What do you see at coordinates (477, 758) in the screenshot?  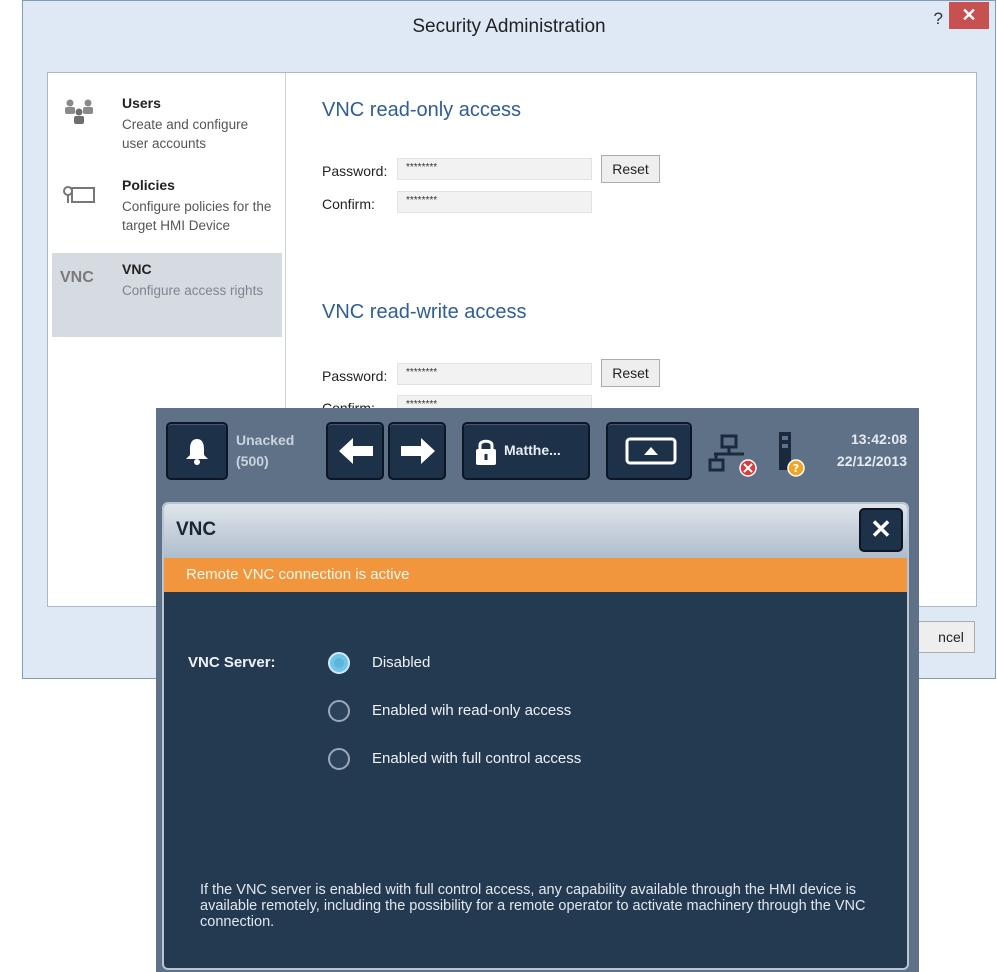 I see `radio-label: Enabled with full control access` at bounding box center [477, 758].